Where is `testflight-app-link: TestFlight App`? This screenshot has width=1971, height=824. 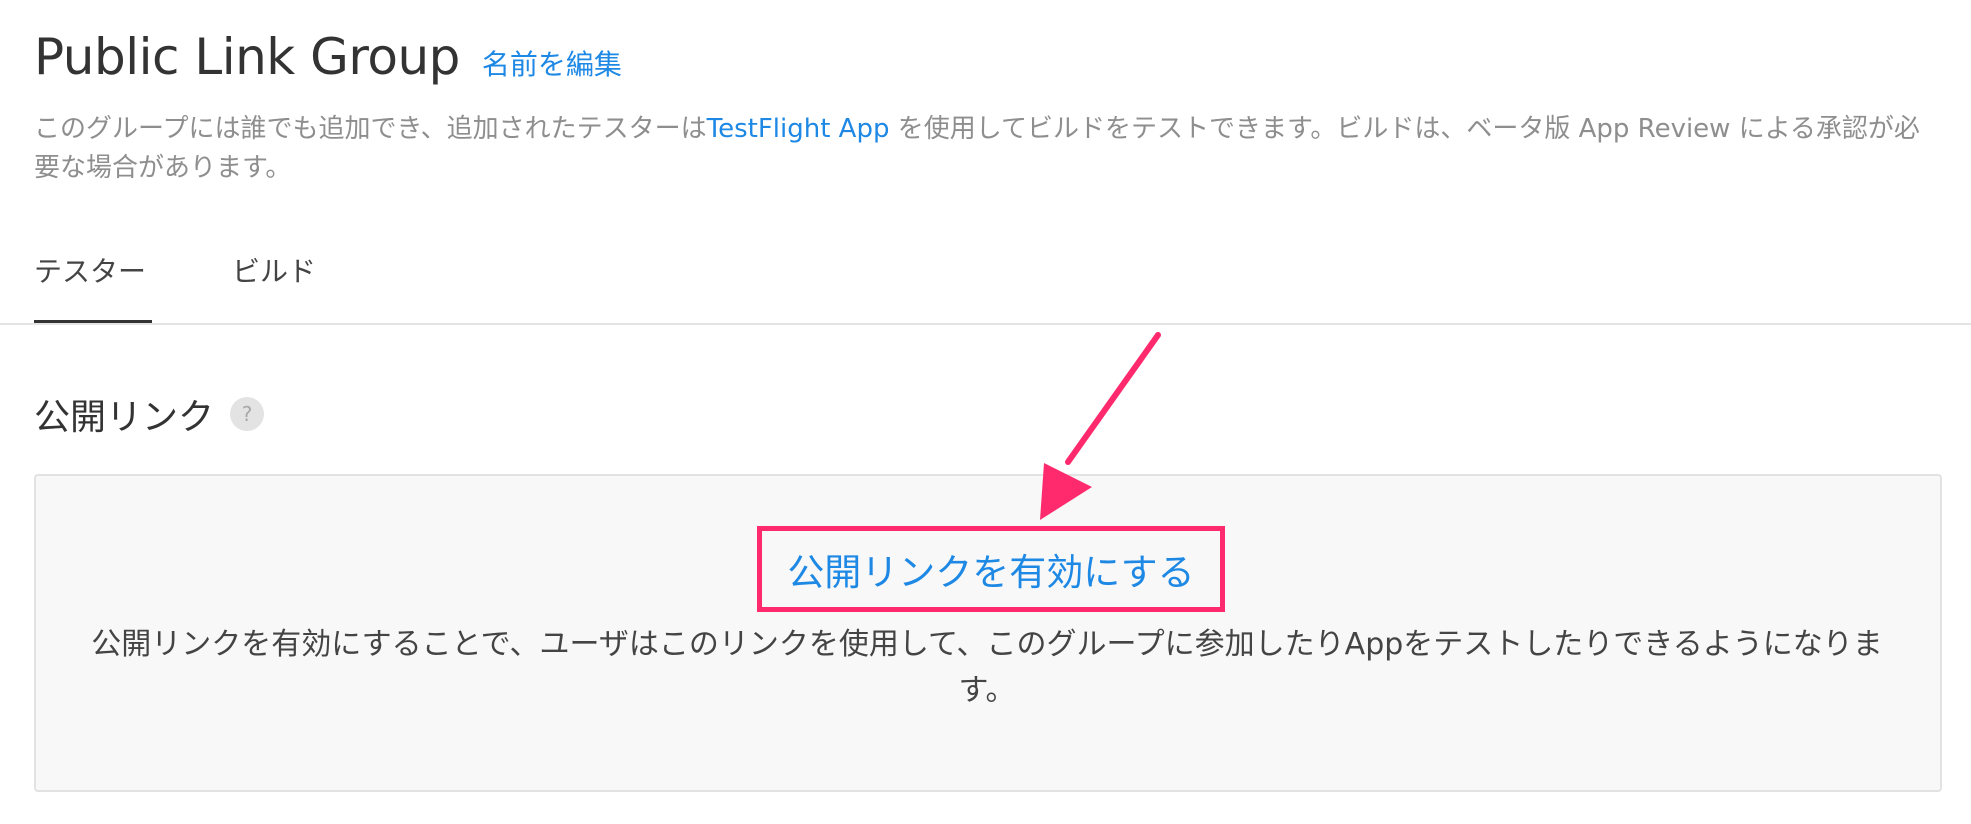 testflight-app-link: TestFlight App is located at coordinates (798, 129).